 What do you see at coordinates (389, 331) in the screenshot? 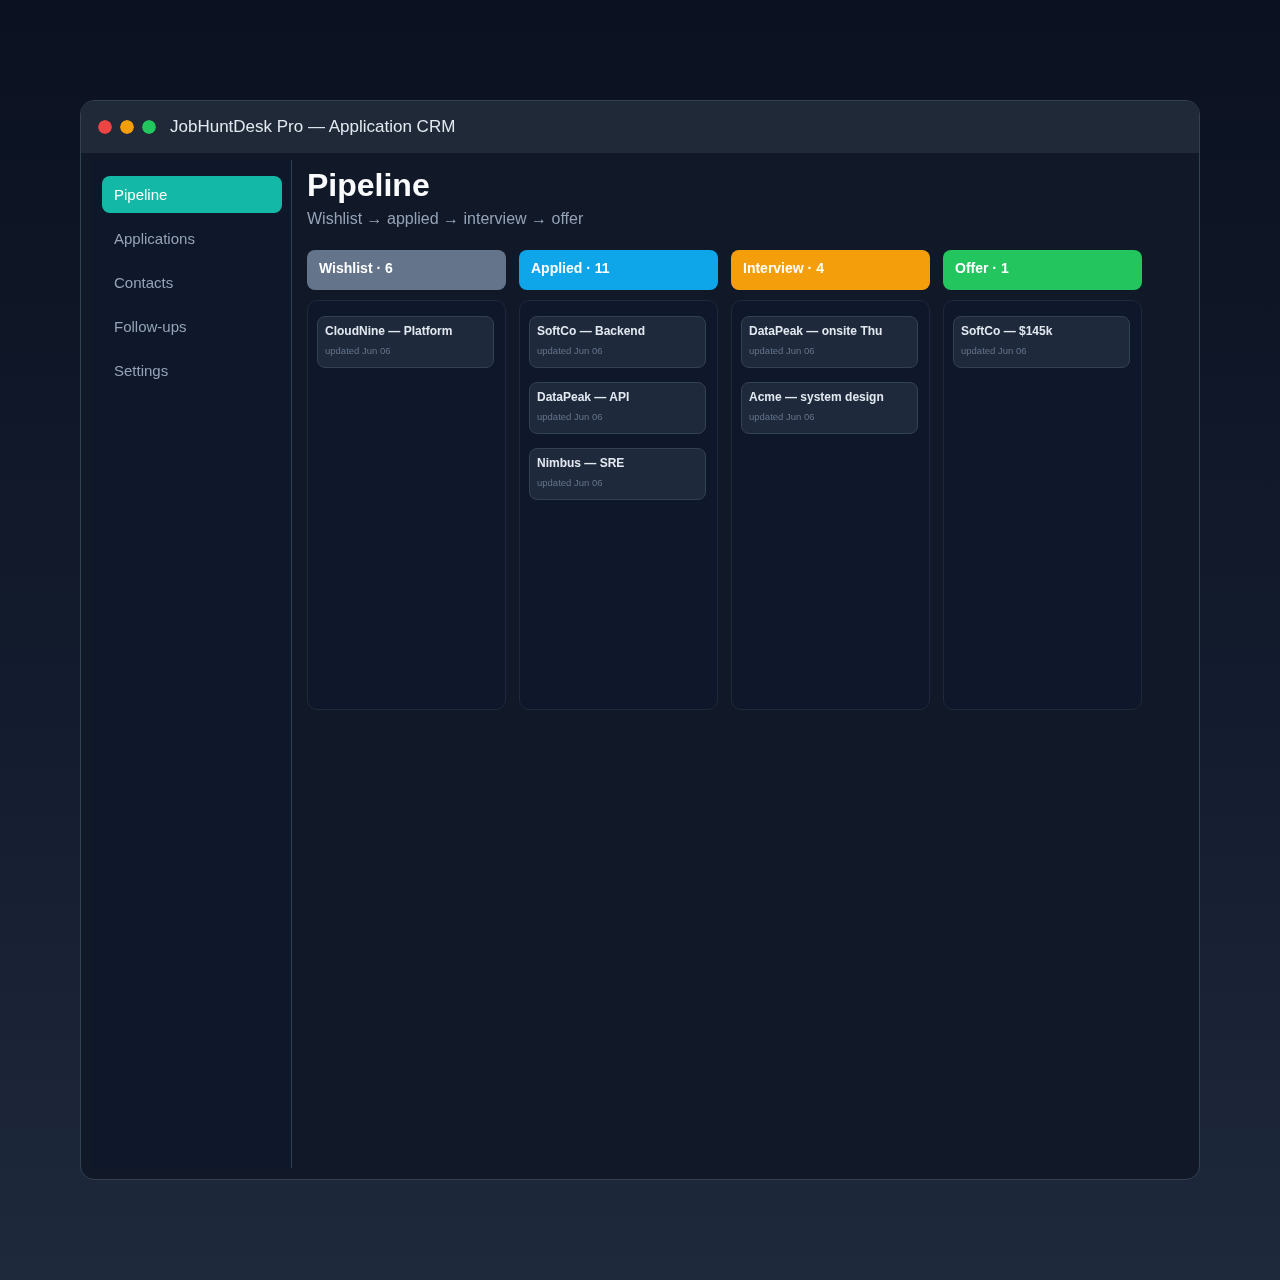
I see `card-title: CloudNine — Platform` at bounding box center [389, 331].